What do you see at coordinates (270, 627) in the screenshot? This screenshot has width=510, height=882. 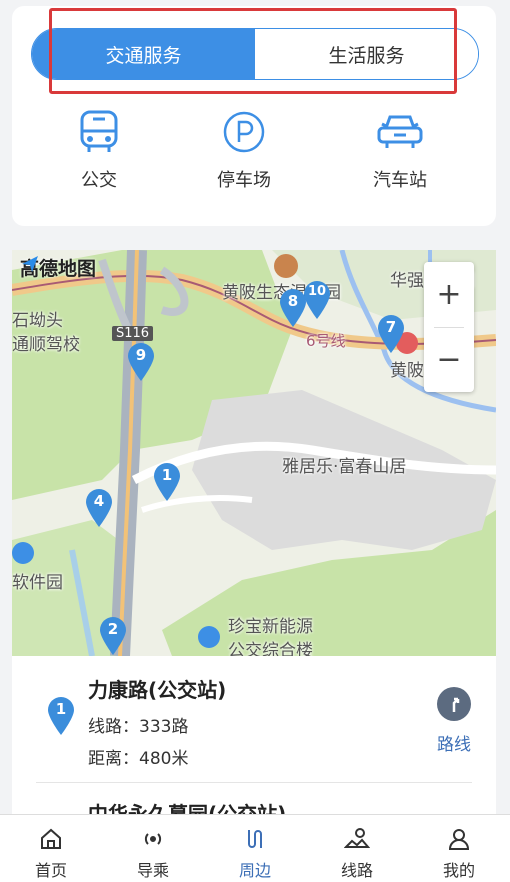 I see `map-label: 珍宝新能源` at bounding box center [270, 627].